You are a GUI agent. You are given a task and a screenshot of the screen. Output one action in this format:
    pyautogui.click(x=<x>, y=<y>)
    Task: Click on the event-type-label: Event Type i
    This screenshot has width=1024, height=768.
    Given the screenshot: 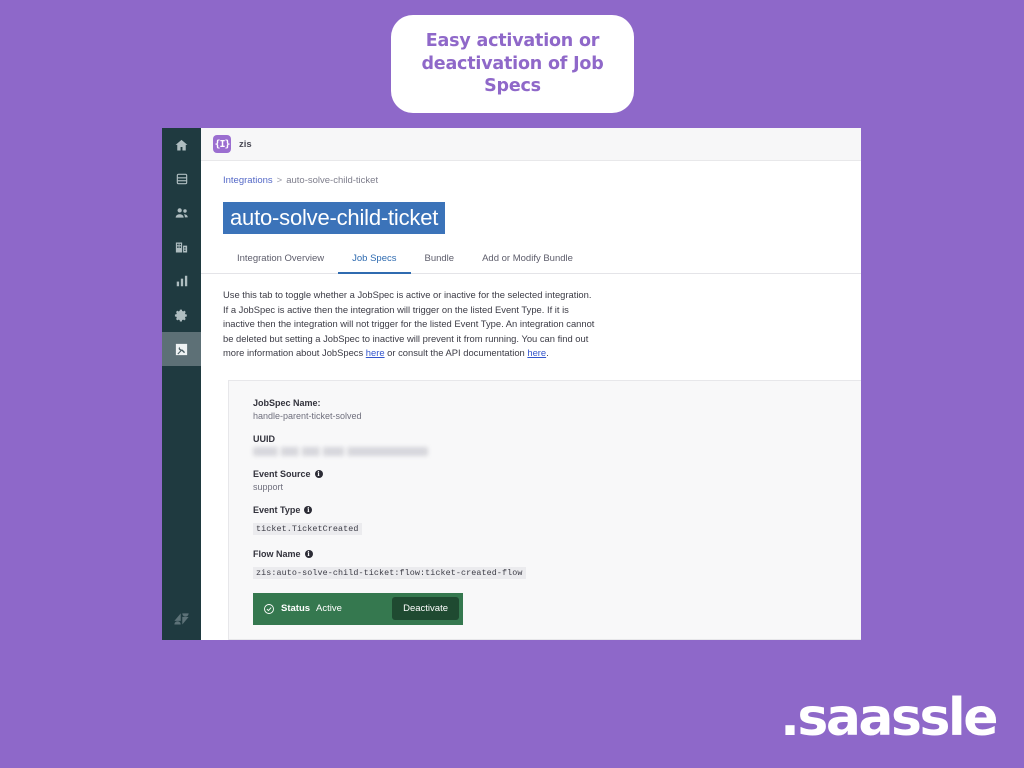 What is the action you would take?
    pyautogui.click(x=557, y=510)
    